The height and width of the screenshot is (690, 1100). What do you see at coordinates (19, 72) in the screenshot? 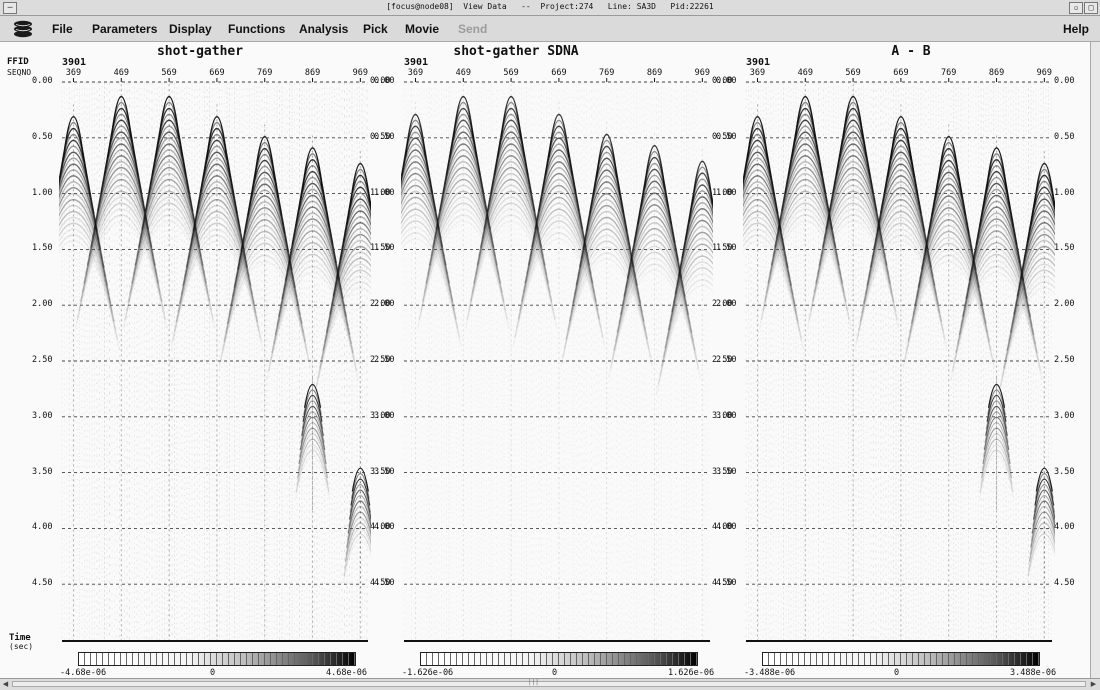
I see `seqno-axis-label: SEQNO` at bounding box center [19, 72].